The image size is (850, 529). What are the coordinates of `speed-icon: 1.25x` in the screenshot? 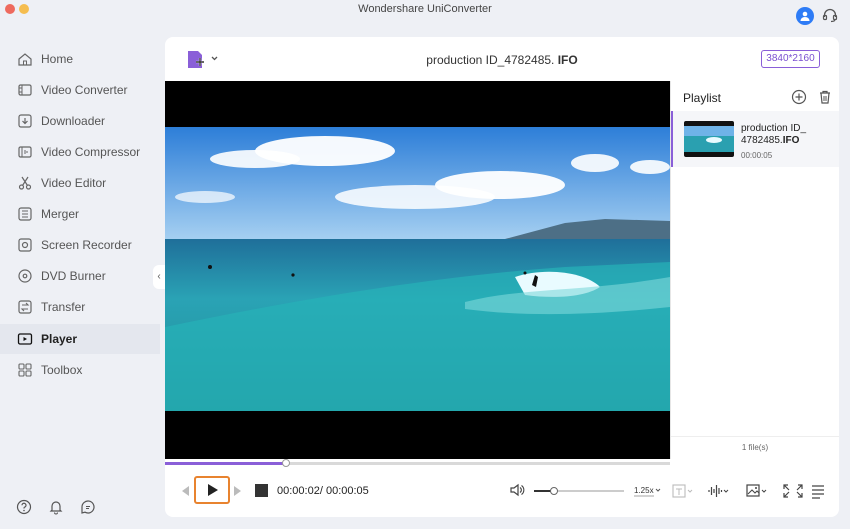 It's located at (647, 491).